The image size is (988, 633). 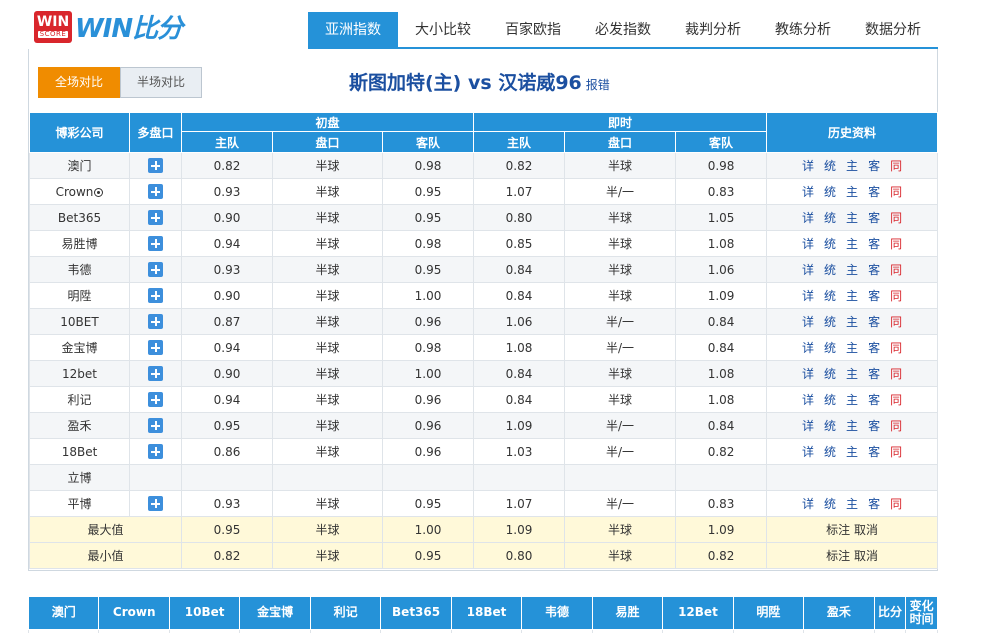 What do you see at coordinates (623, 30) in the screenshot?
I see `nav-tab-3: 必发指数` at bounding box center [623, 30].